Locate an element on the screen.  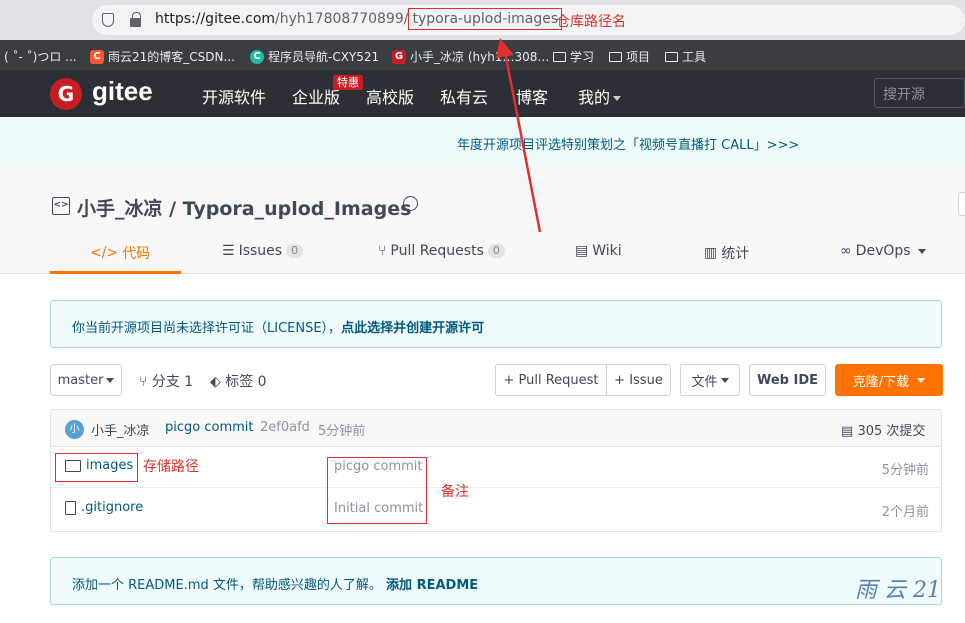
annotation-box-commit is located at coordinates (377, 490).